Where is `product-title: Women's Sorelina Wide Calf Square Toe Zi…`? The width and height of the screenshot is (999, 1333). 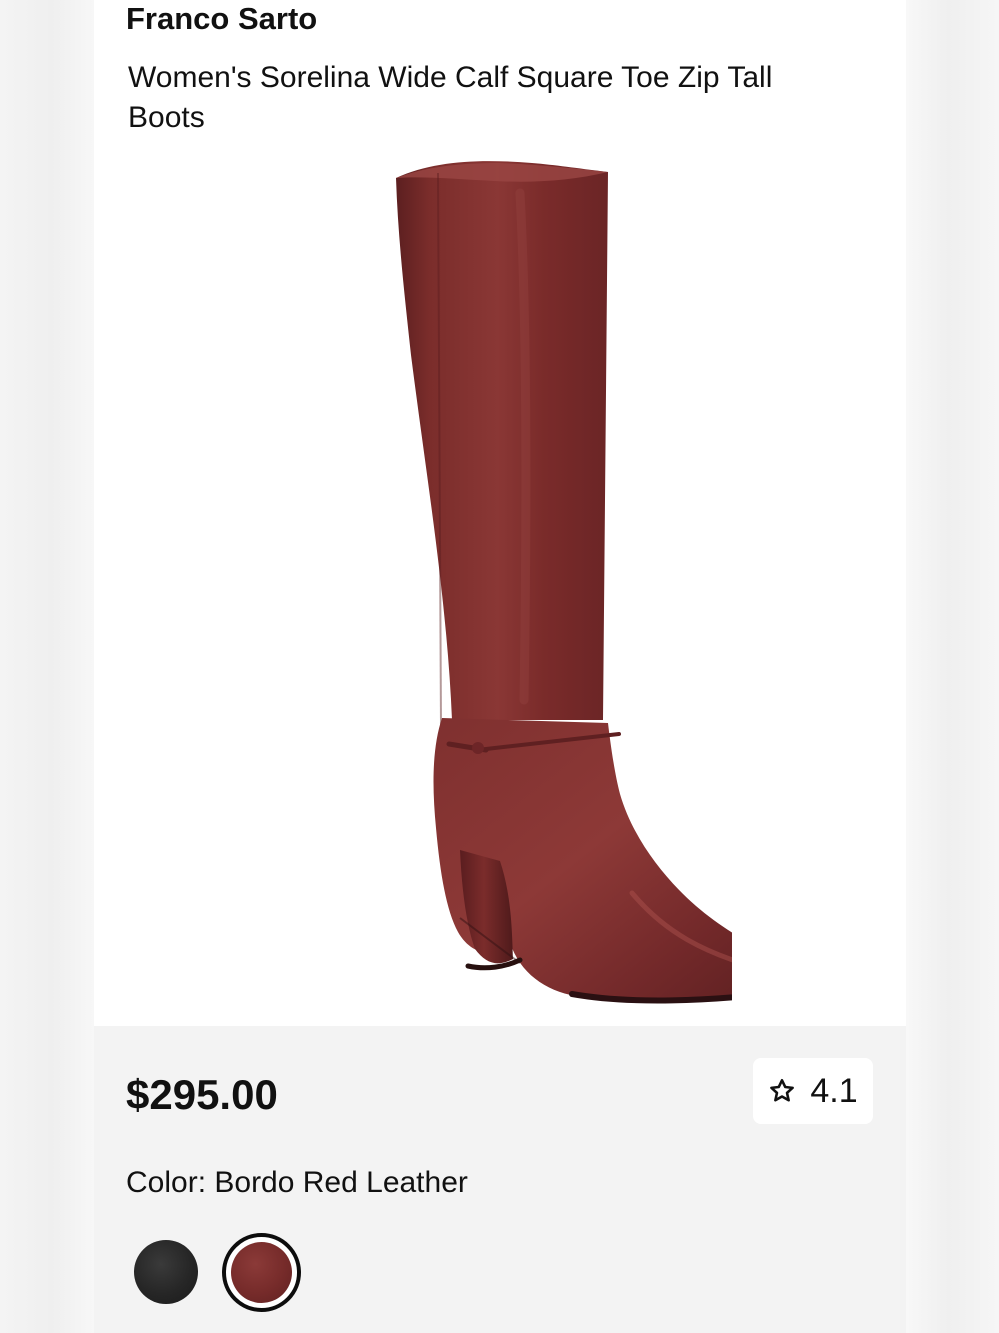
product-title: Women's Sorelina Wide Calf Square Toe Zi… is located at coordinates (450, 97).